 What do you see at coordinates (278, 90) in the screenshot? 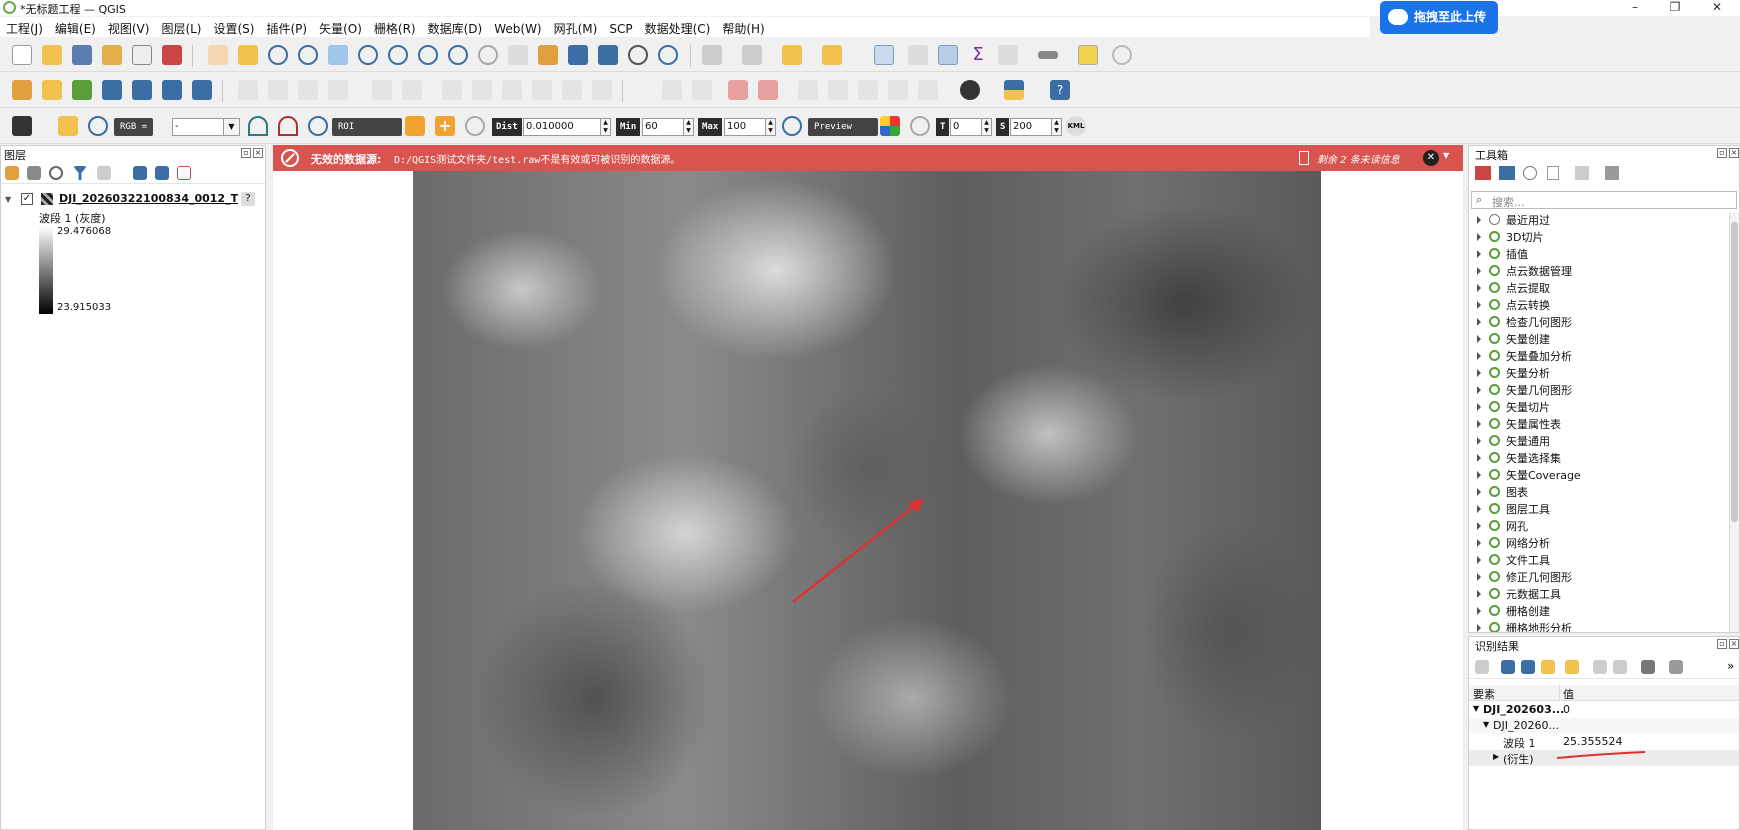
I see `toggle-edit-icon` at bounding box center [278, 90].